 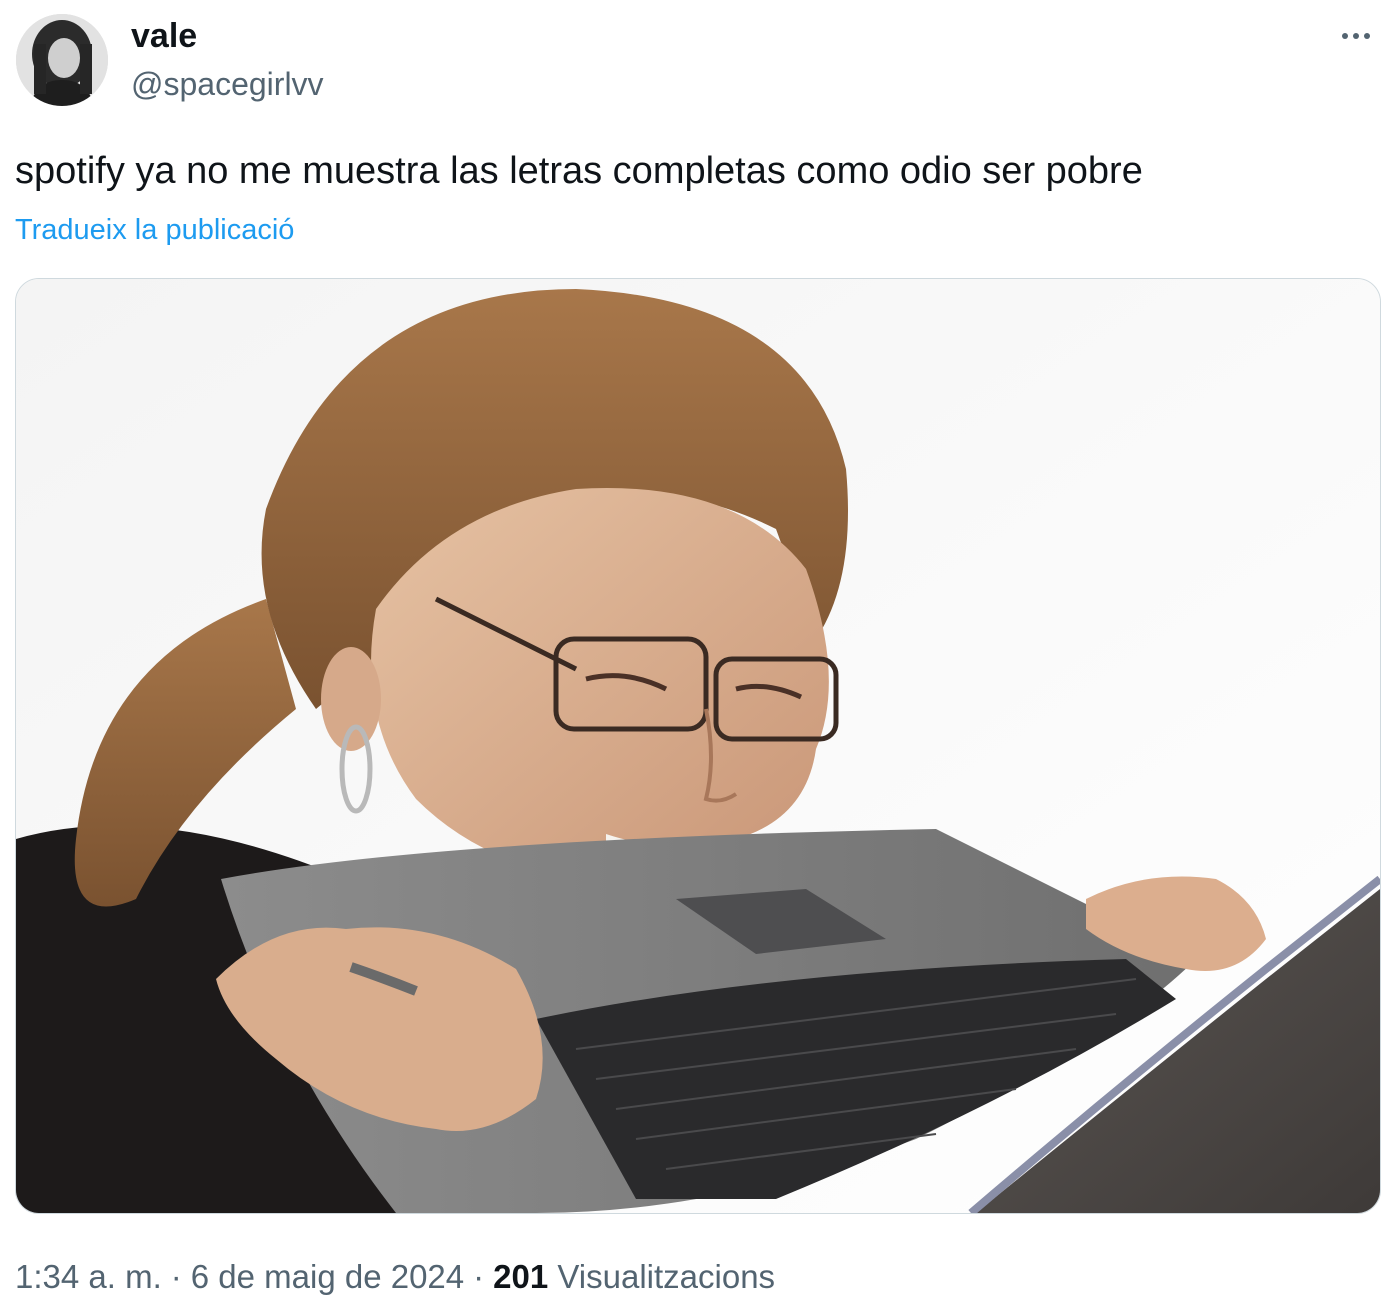 I want to click on author-avatar, so click(x=62, y=60).